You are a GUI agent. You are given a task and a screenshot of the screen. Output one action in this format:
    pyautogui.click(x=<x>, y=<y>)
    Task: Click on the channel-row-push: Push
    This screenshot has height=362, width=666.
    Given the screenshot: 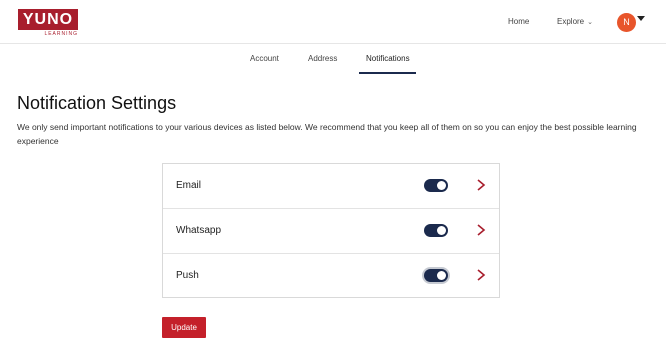 What is the action you would take?
    pyautogui.click(x=331, y=276)
    